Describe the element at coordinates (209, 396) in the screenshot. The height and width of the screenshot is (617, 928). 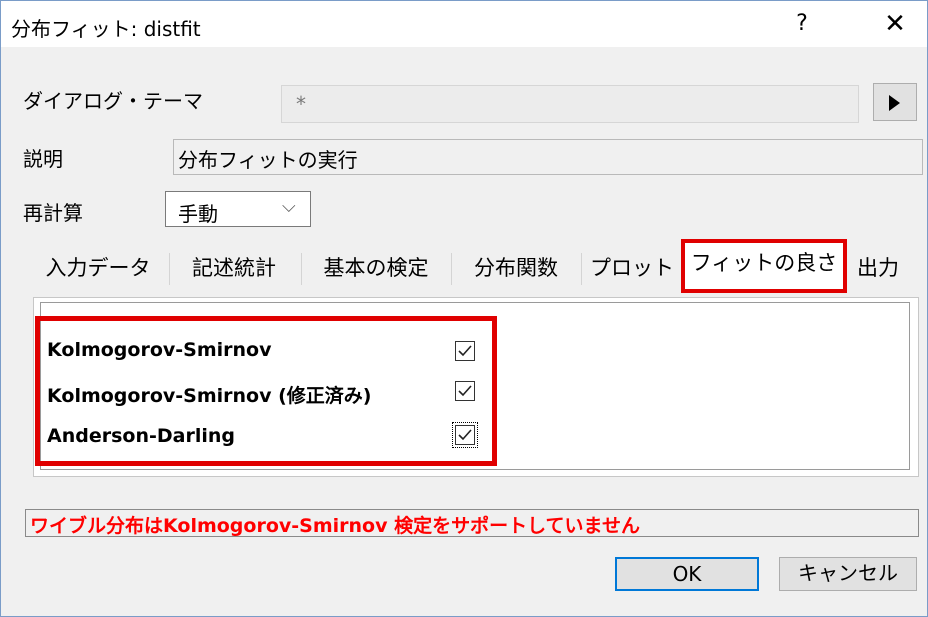
I see `option-ks-corrected-label: Kolmogorov-Smirnov (修正済み)` at that location.